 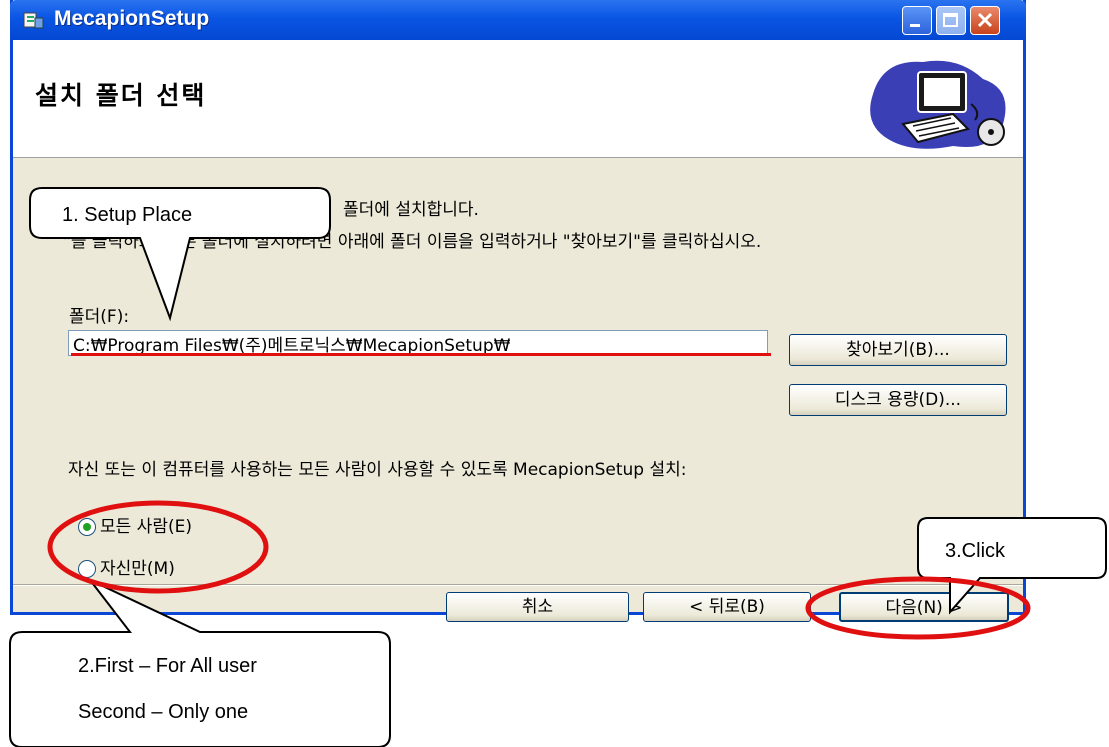 I want to click on callout-1-text: 1. Setup Place, so click(x=127, y=215).